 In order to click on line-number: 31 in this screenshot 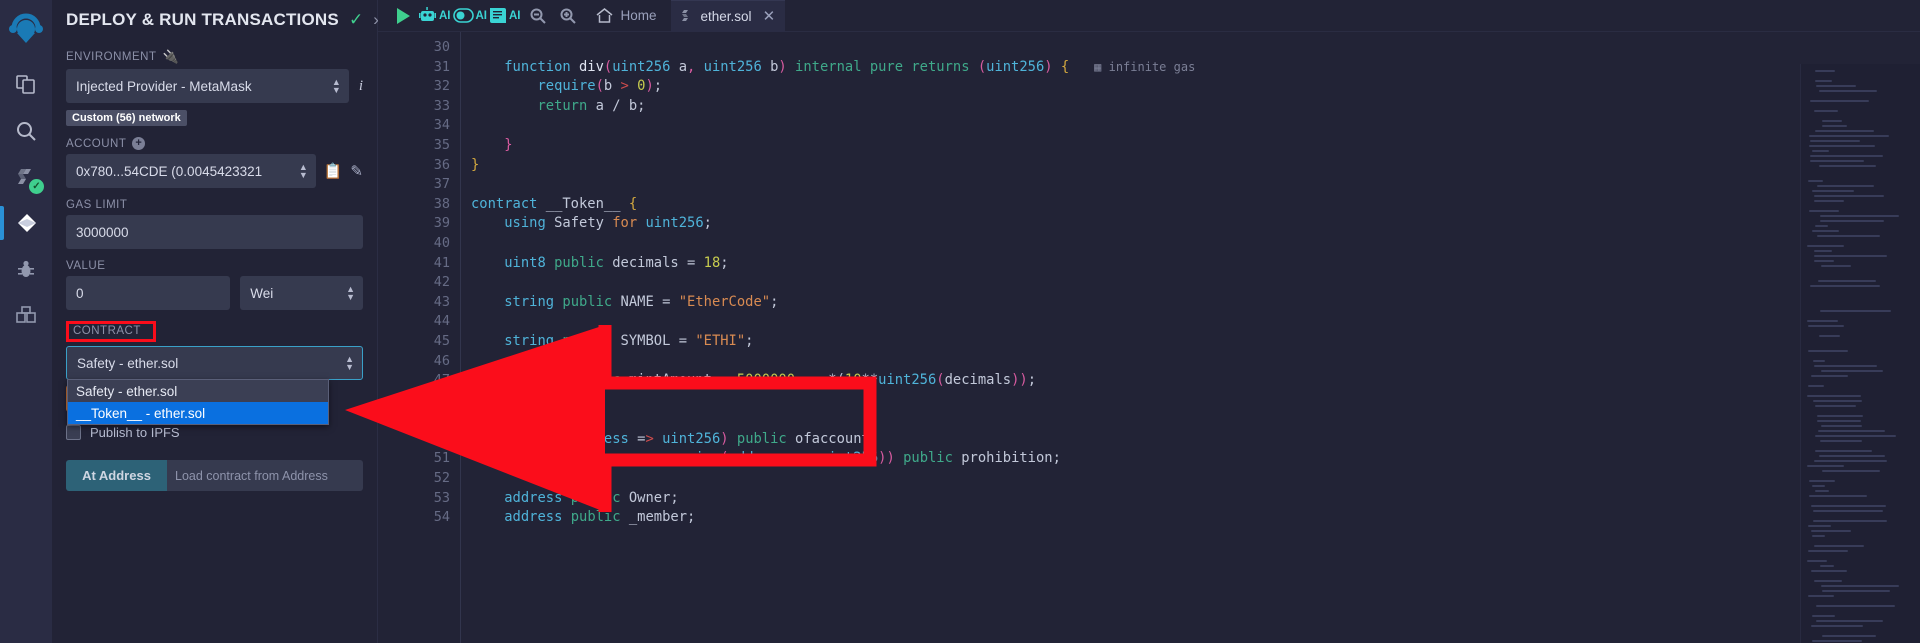, I will do `click(441, 66)`.